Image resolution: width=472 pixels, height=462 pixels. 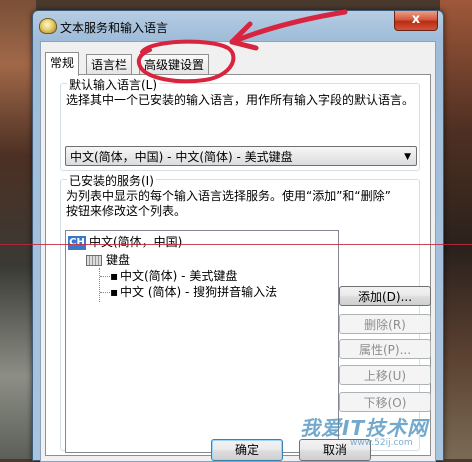 I want to click on tab-advanced-key-settings: 高级键设置, so click(x=174, y=64).